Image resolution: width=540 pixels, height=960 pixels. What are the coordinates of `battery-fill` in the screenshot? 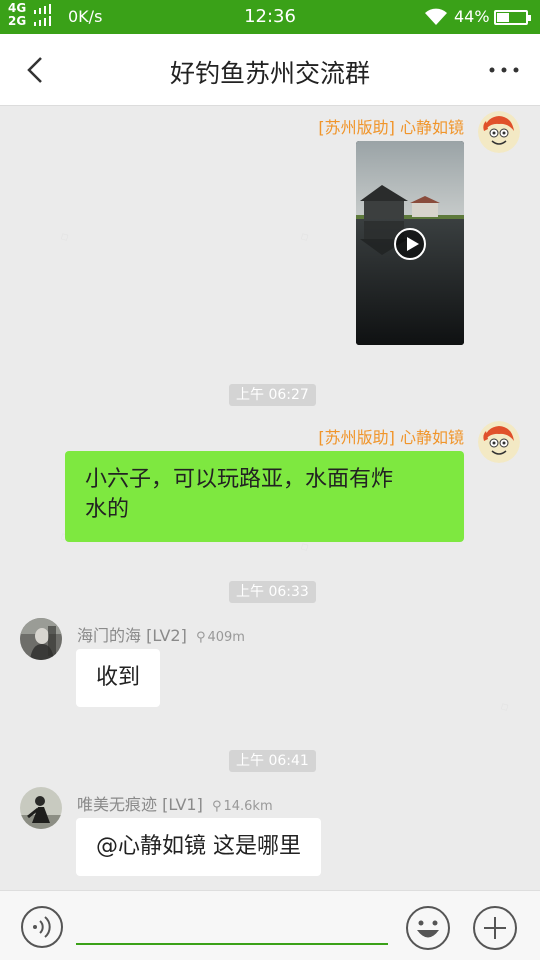 It's located at (503, 17).